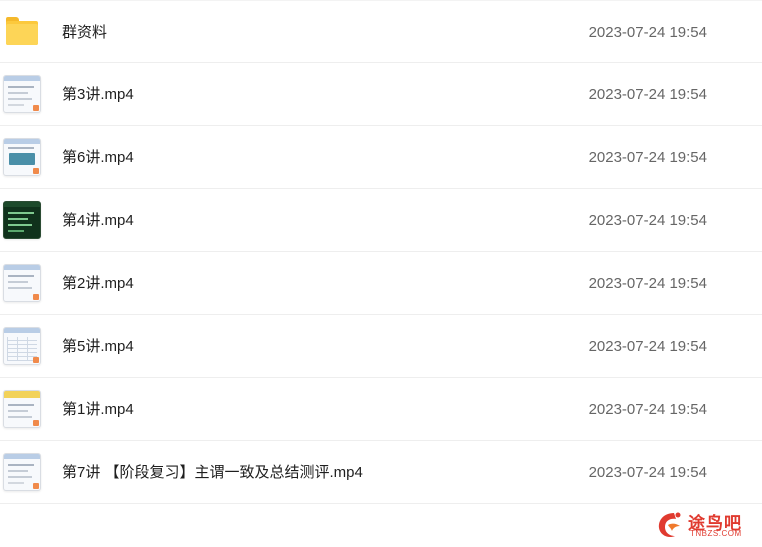 The image size is (762, 547). What do you see at coordinates (381, 346) in the screenshot?
I see `file-row: 第5讲.mp4 2023-07-24 19:54` at bounding box center [381, 346].